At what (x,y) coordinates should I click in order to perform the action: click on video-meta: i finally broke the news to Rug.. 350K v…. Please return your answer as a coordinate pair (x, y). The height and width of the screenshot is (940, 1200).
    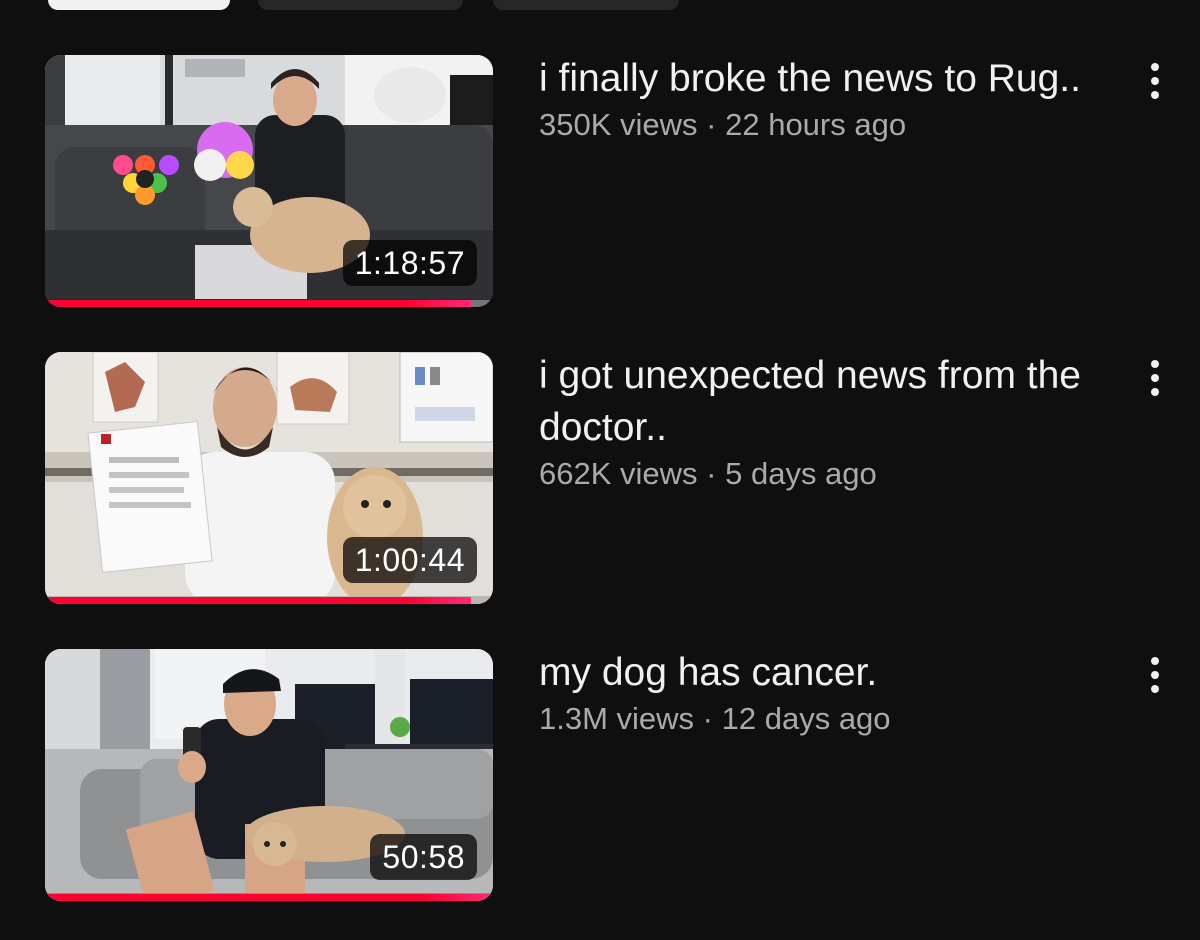
    Looking at the image, I should click on (826, 100).